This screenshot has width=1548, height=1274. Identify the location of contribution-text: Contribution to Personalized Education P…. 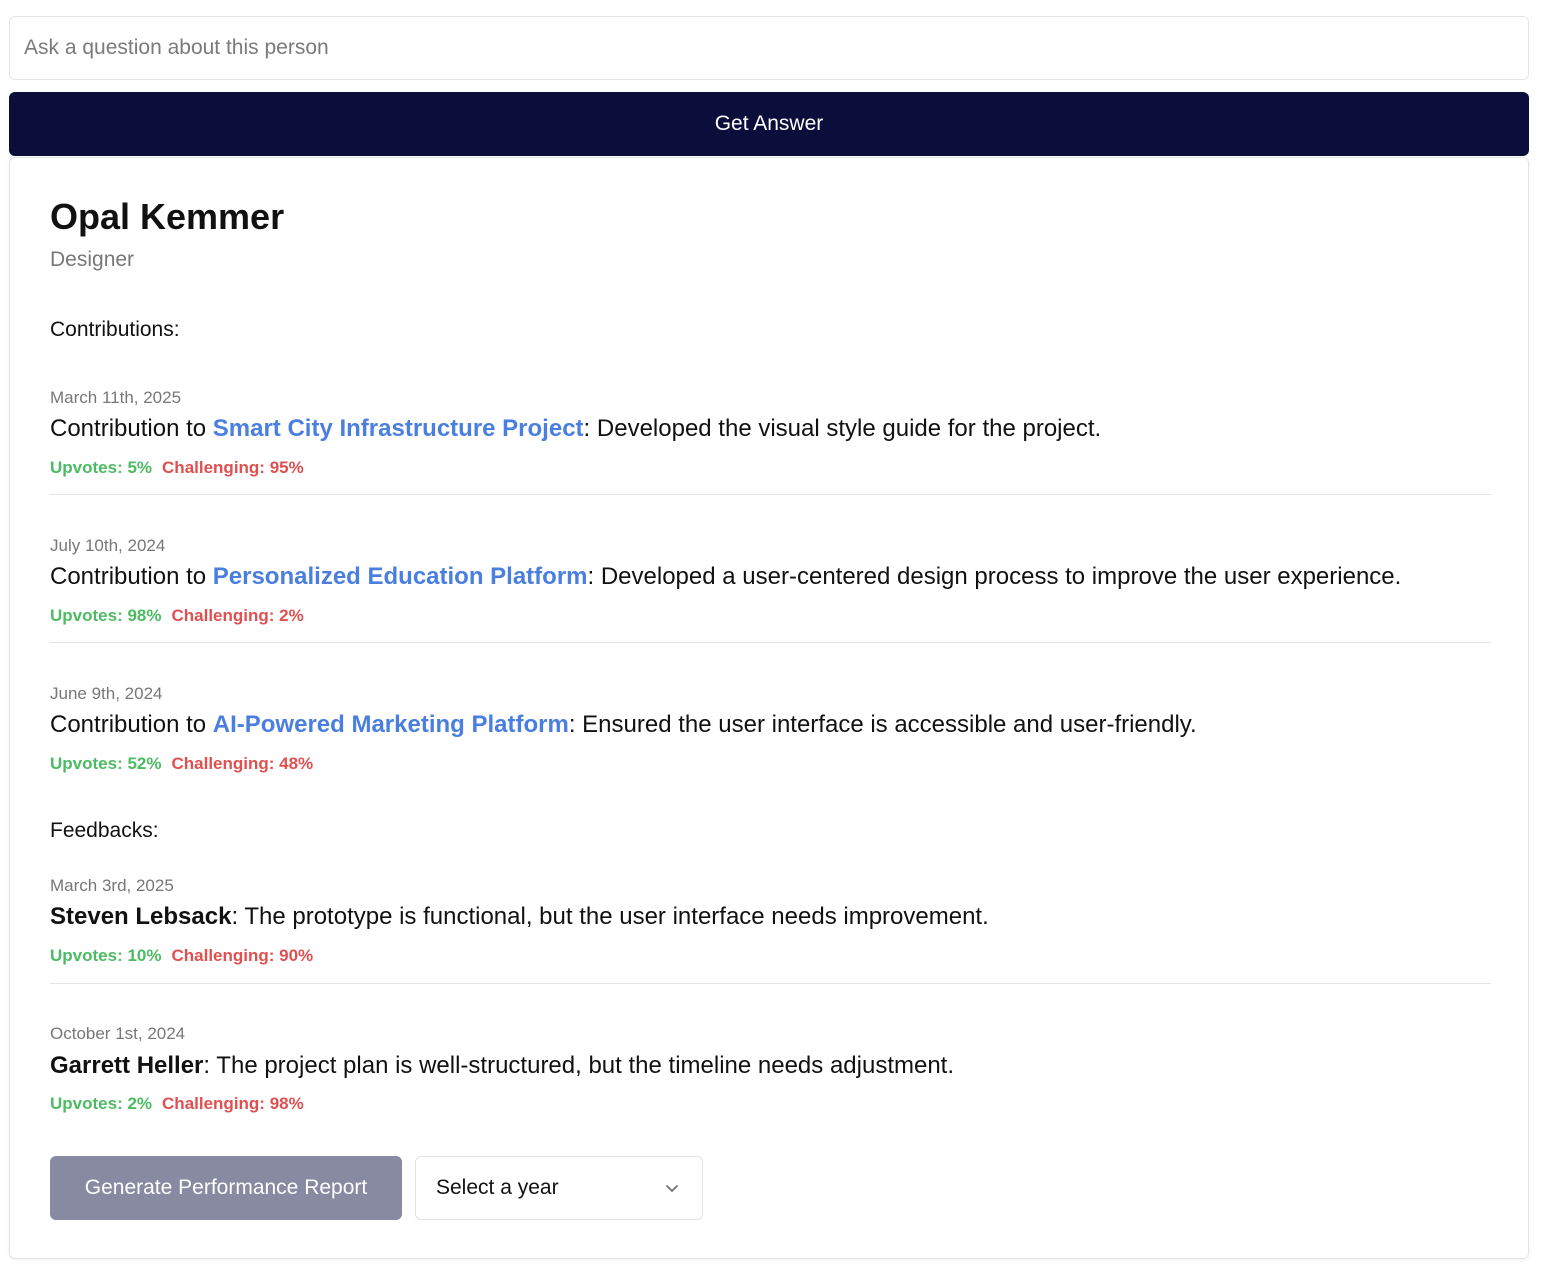
(725, 577).